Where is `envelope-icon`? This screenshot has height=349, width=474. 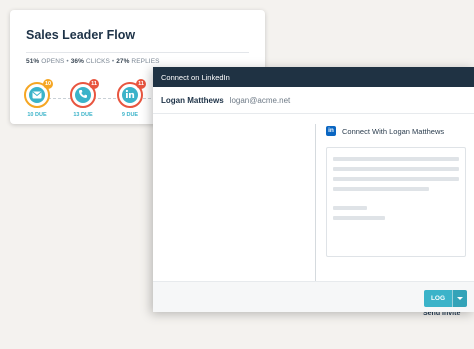
envelope-icon is located at coordinates (37, 95).